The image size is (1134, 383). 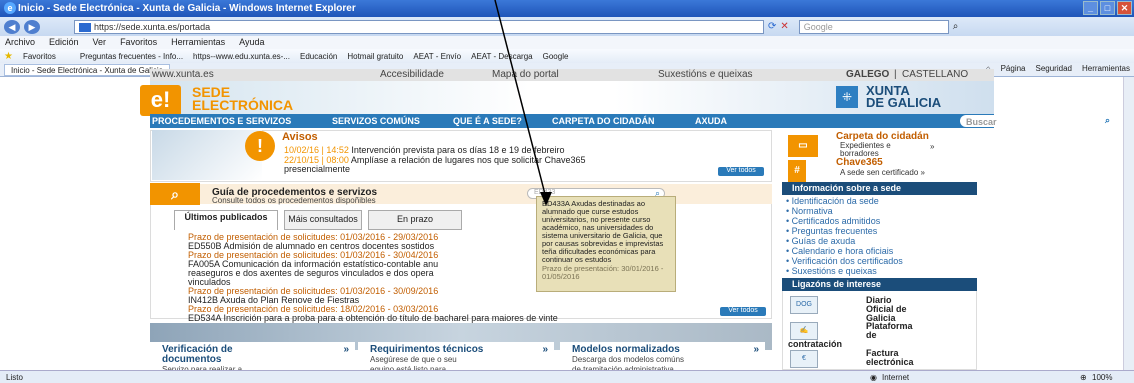 I want to click on nav-axuda: AXUDA, so click(x=711, y=121).